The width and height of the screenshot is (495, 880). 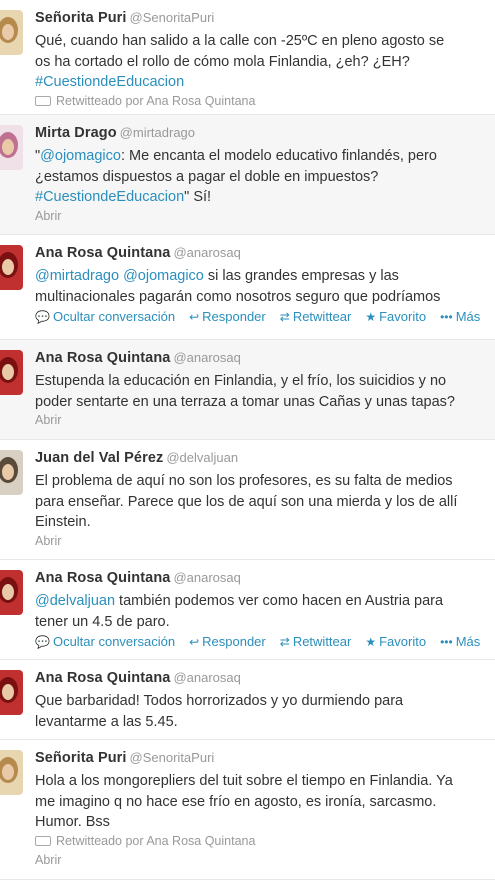 What do you see at coordinates (202, 457) in the screenshot?
I see `author-handle: @delvaljuan` at bounding box center [202, 457].